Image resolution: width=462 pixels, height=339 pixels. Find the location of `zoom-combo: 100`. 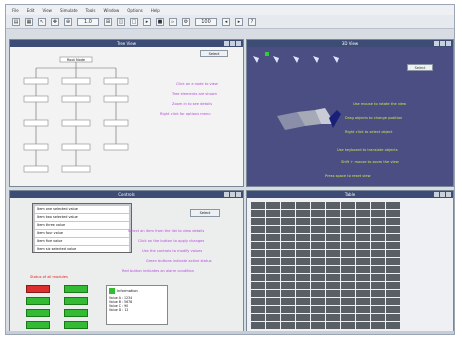

zoom-combo: 100 is located at coordinates (206, 21).